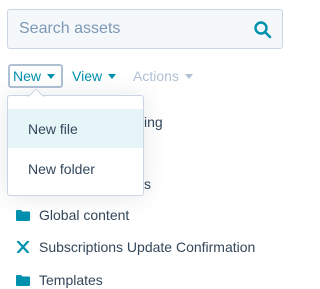  Describe the element at coordinates (53, 128) in the screenshot. I see `menu-item-label: New file` at that location.